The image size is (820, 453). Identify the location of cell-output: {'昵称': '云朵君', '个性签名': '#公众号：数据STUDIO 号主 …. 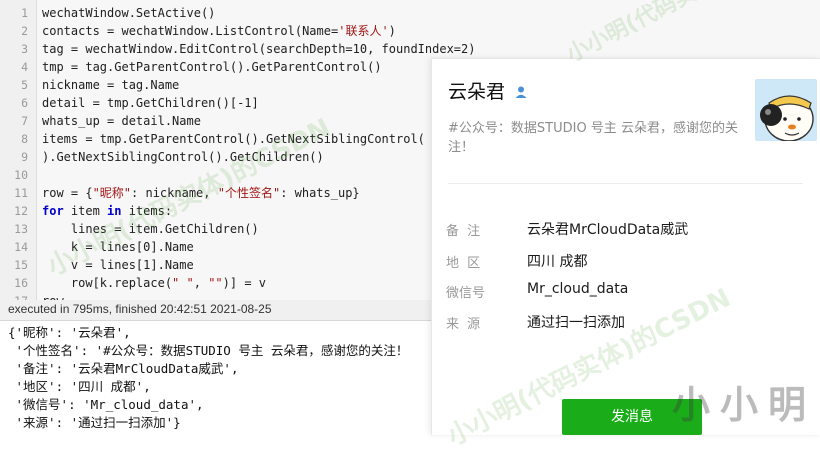
(228, 378).